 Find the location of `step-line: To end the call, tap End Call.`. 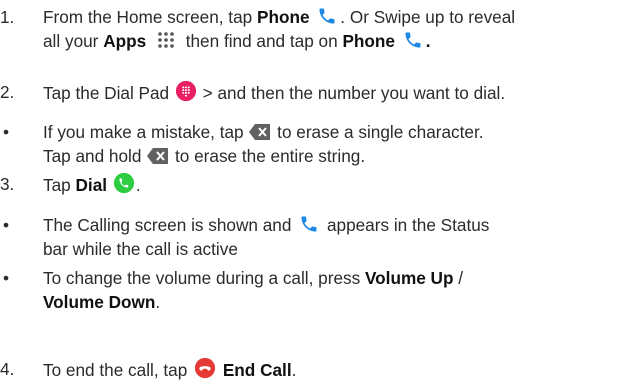

step-line: To end the call, tap End Call. is located at coordinates (169, 369).